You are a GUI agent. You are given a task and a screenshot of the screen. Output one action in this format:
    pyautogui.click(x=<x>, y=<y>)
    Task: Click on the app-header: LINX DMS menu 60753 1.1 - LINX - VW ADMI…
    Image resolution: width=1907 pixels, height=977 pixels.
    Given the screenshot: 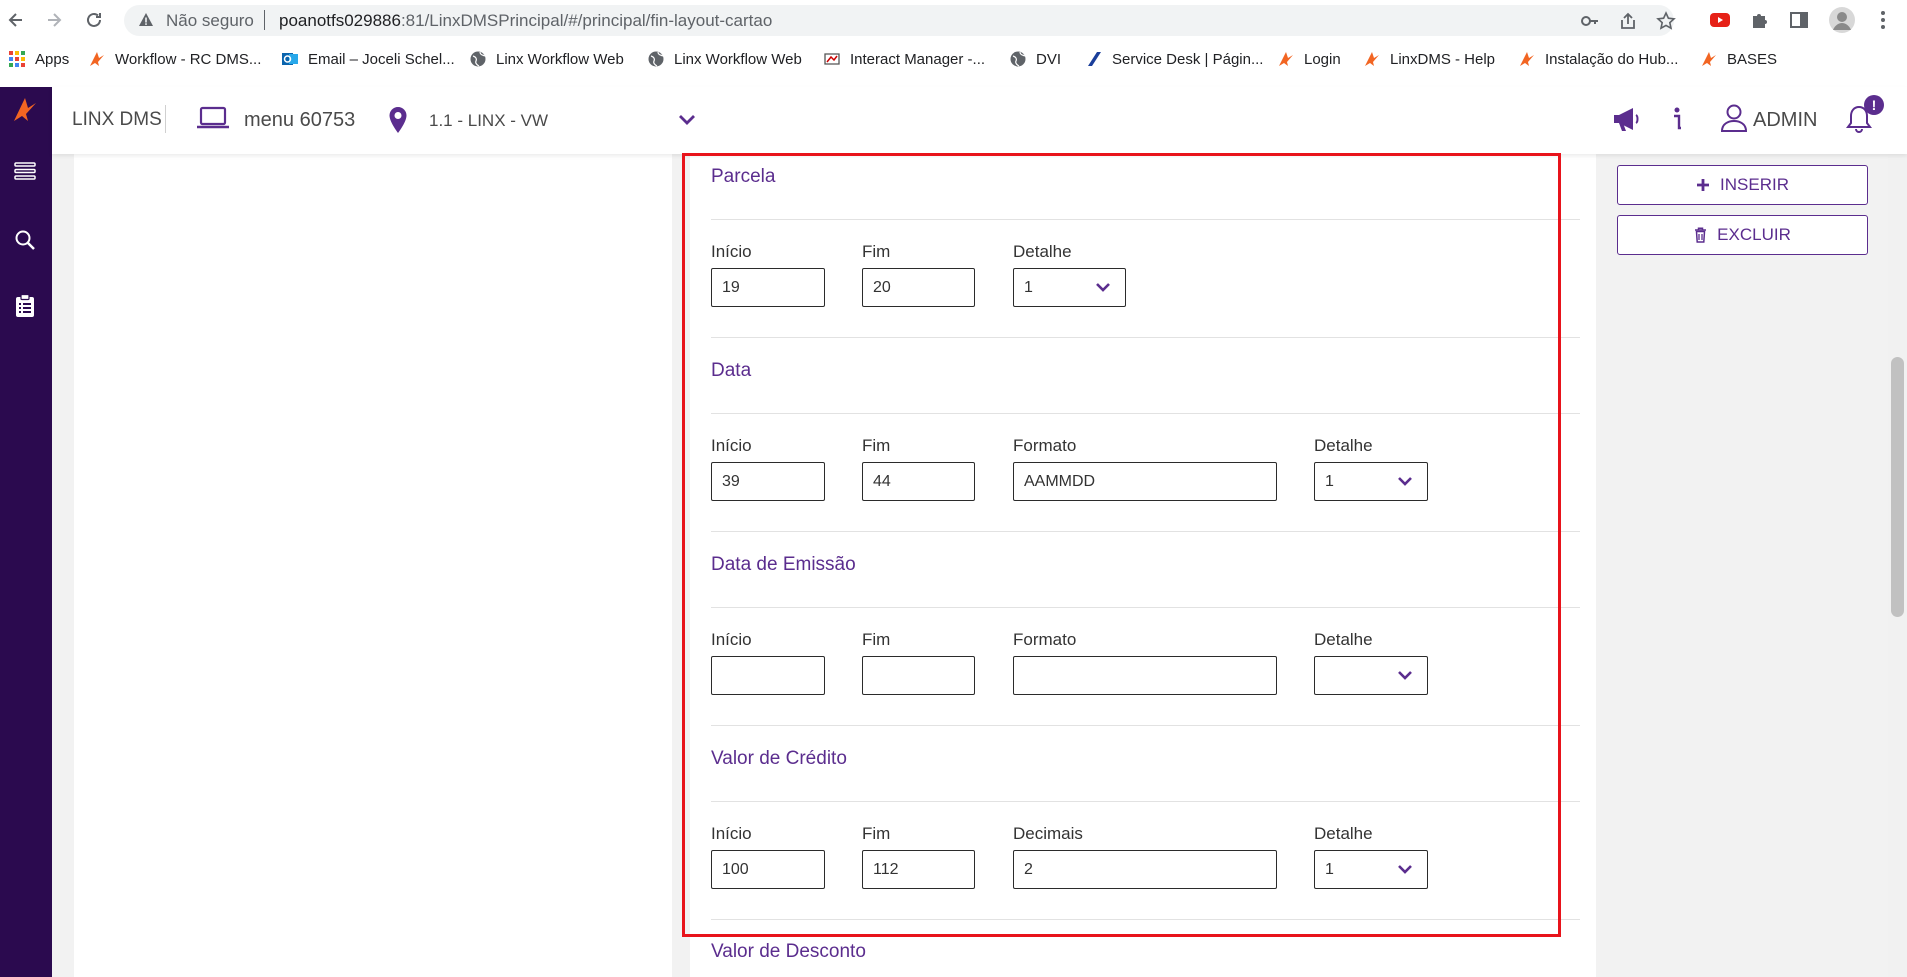 What is the action you would take?
    pyautogui.click(x=979, y=120)
    